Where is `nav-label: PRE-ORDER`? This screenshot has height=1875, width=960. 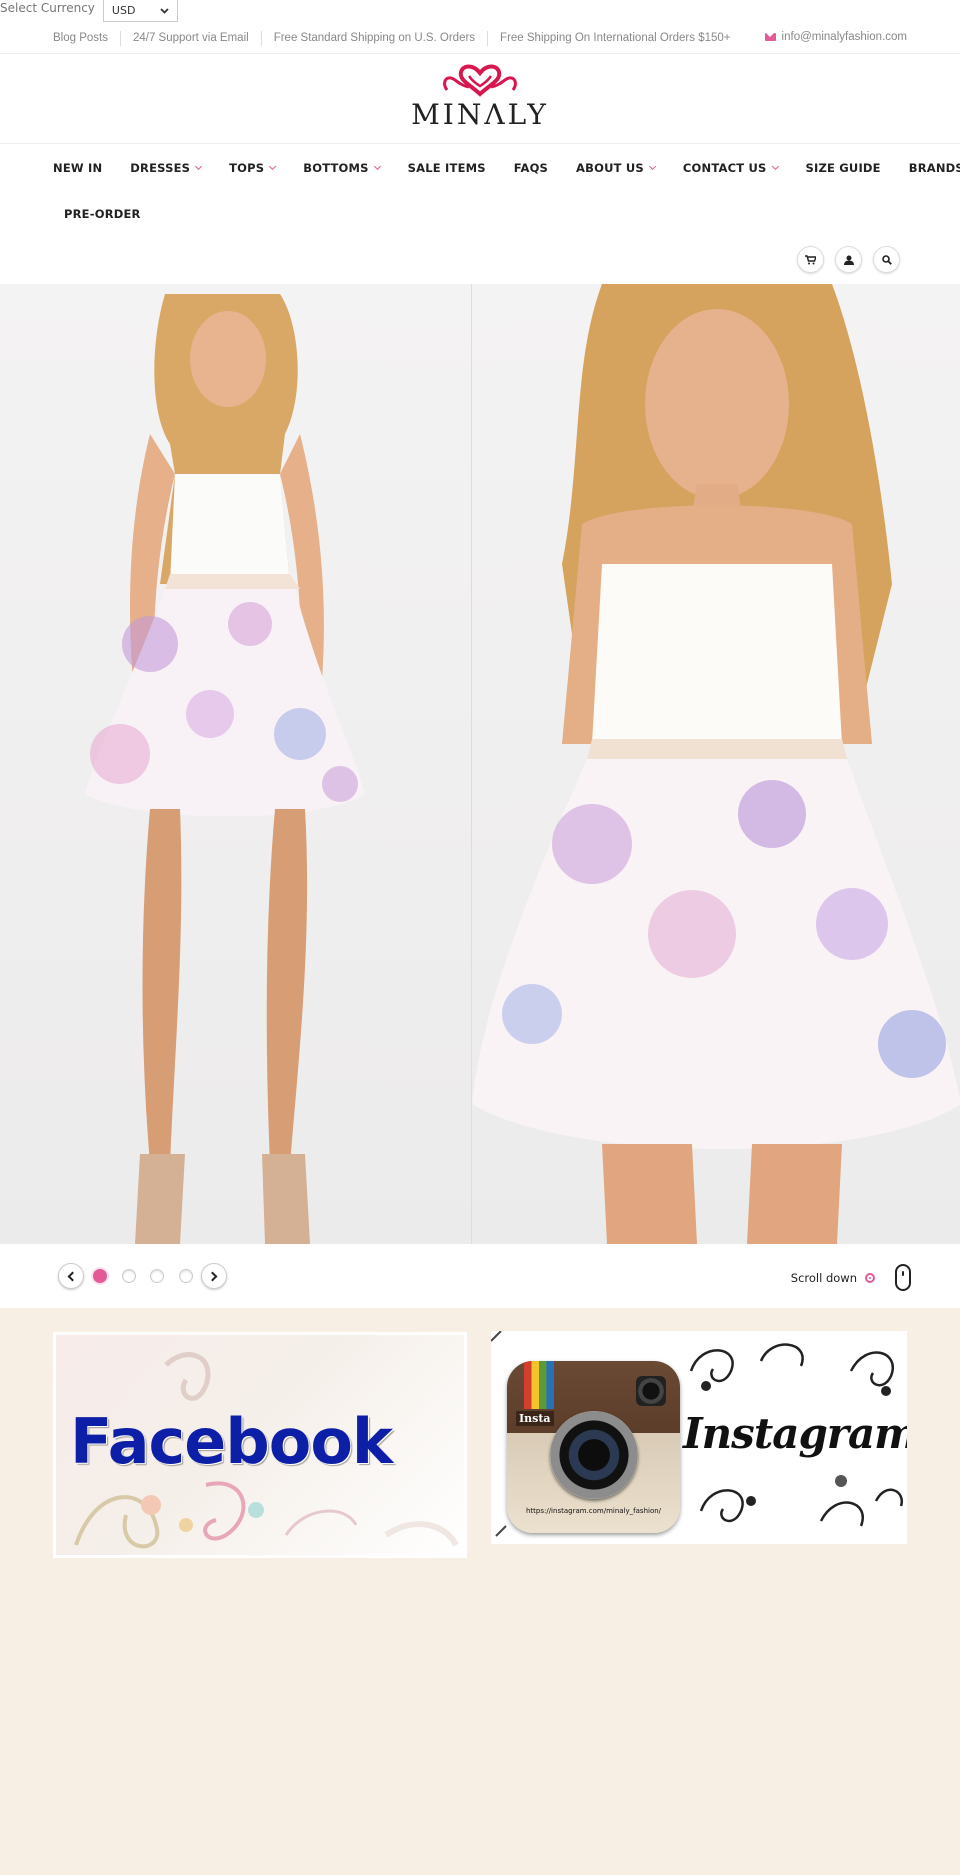
nav-label: PRE-ORDER is located at coordinates (102, 214).